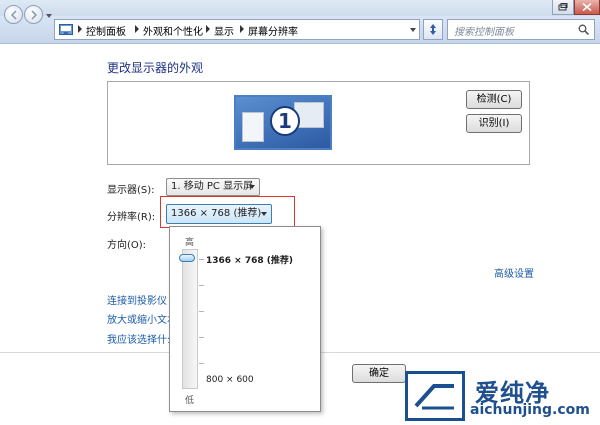  Describe the element at coordinates (106, 30) in the screenshot. I see `breadcrumb-control-panel: 控制面板` at that location.